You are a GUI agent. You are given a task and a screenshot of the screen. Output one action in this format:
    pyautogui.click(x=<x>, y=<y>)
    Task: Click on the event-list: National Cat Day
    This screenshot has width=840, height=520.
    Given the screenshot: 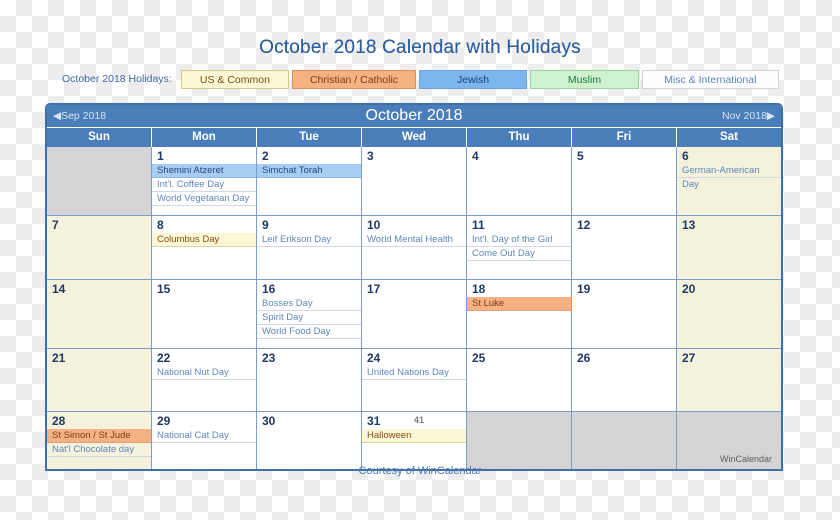 What is the action you would take?
    pyautogui.click(x=204, y=436)
    